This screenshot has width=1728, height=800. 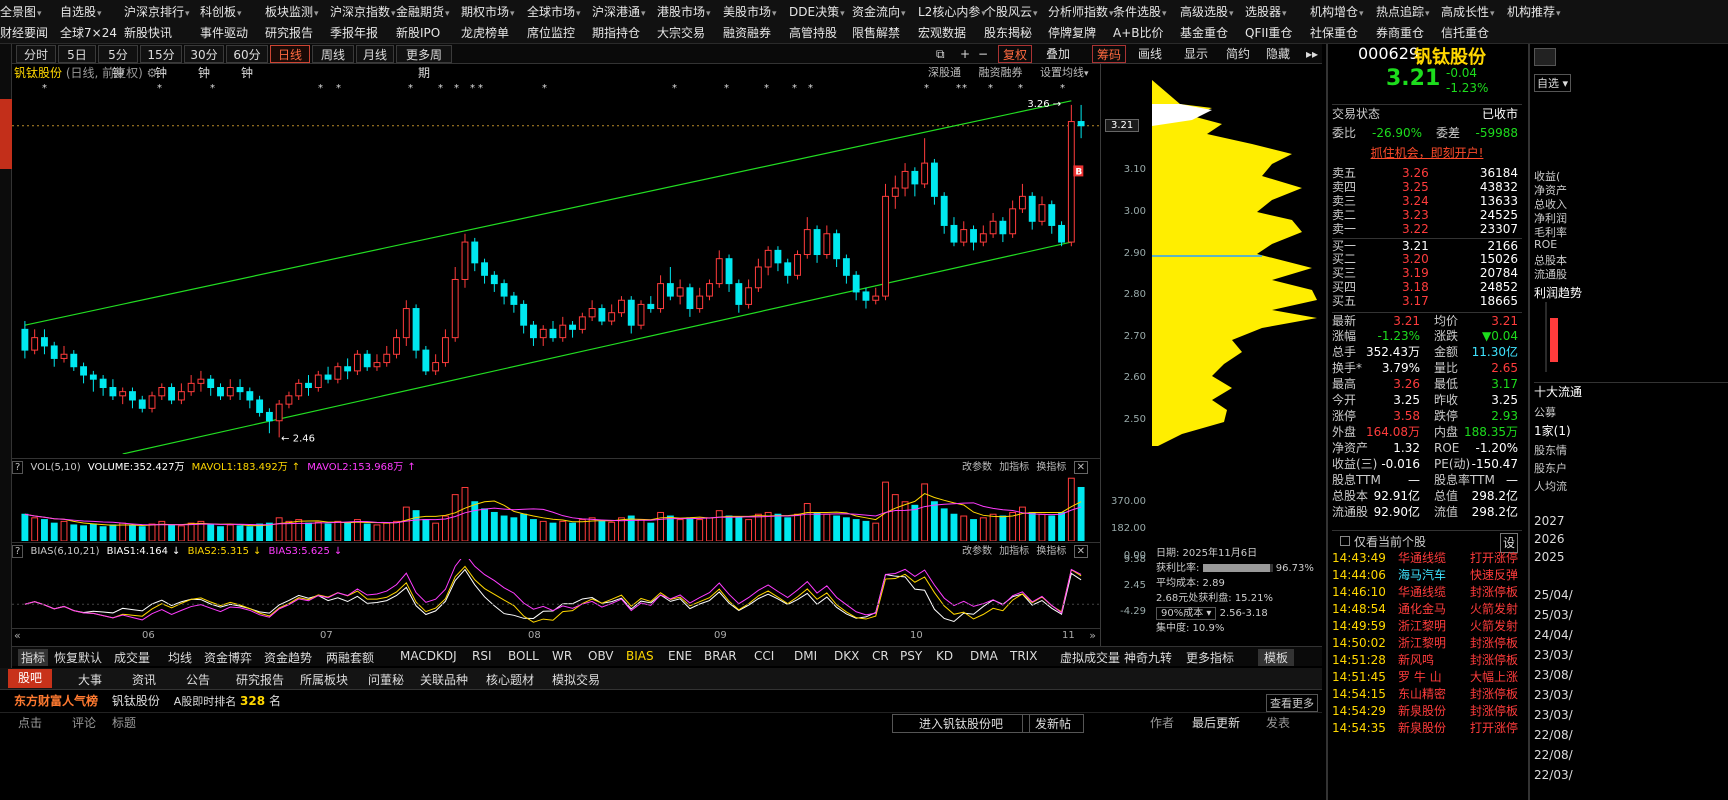 I want to click on indicator-tab: BOLL, so click(x=523, y=656).